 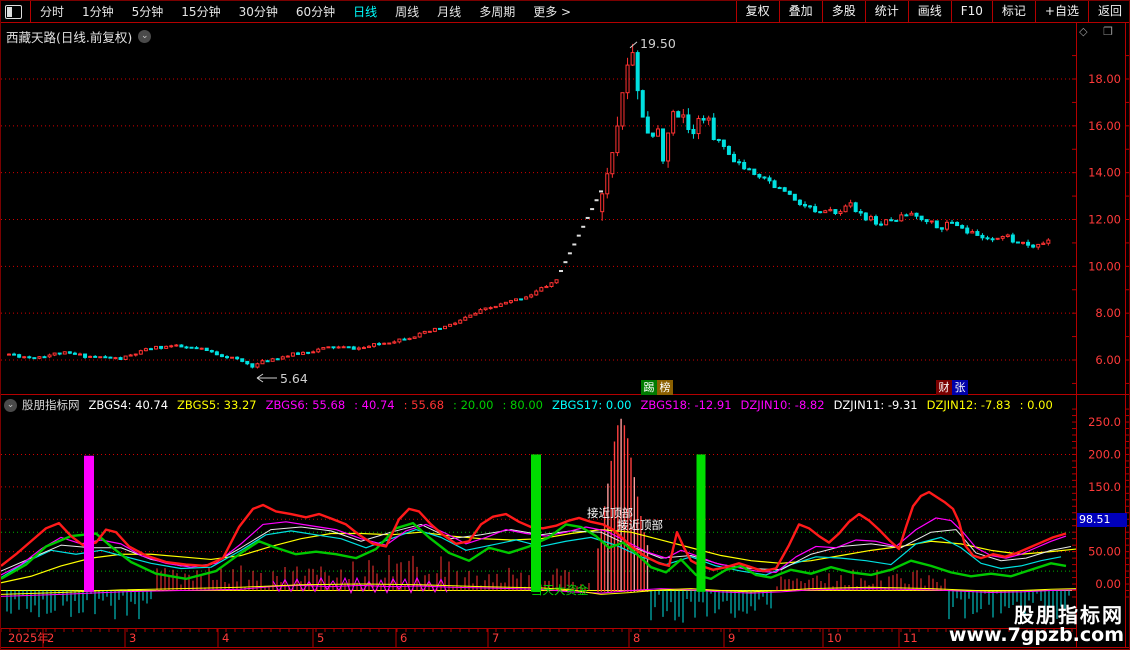 I want to click on signal-badge-2: 财张, so click(x=952, y=387).